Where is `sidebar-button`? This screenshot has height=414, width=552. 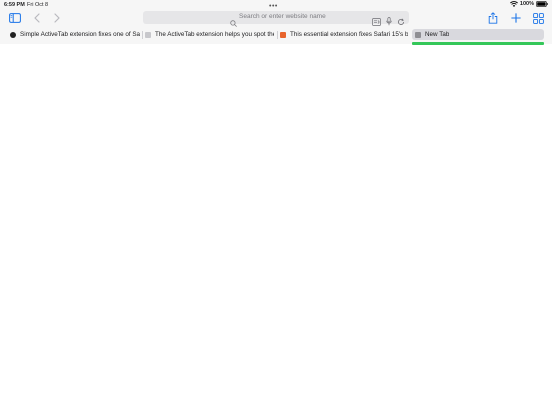
sidebar-button is located at coordinates (15, 18).